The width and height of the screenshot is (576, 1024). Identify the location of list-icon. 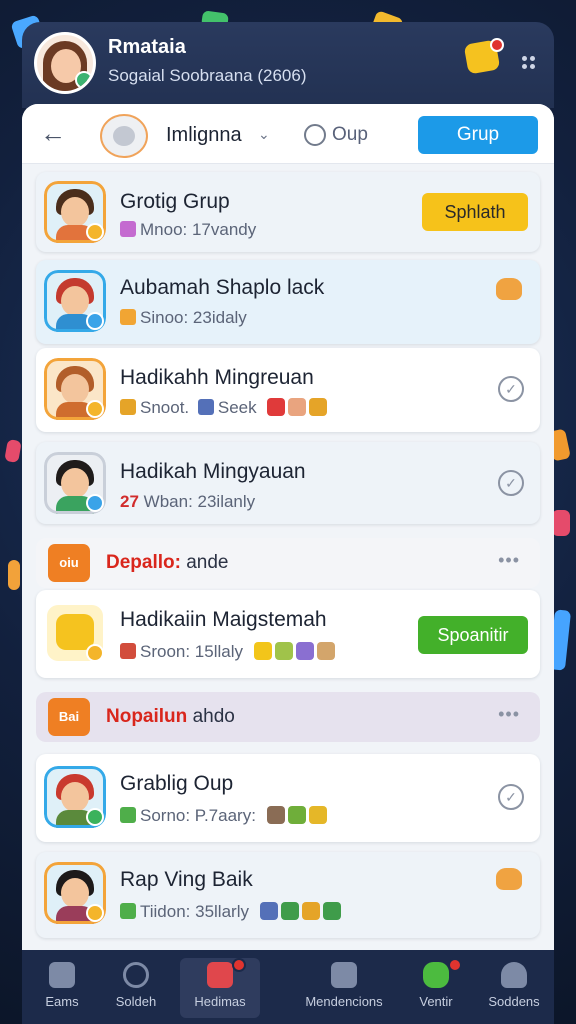
(220, 975).